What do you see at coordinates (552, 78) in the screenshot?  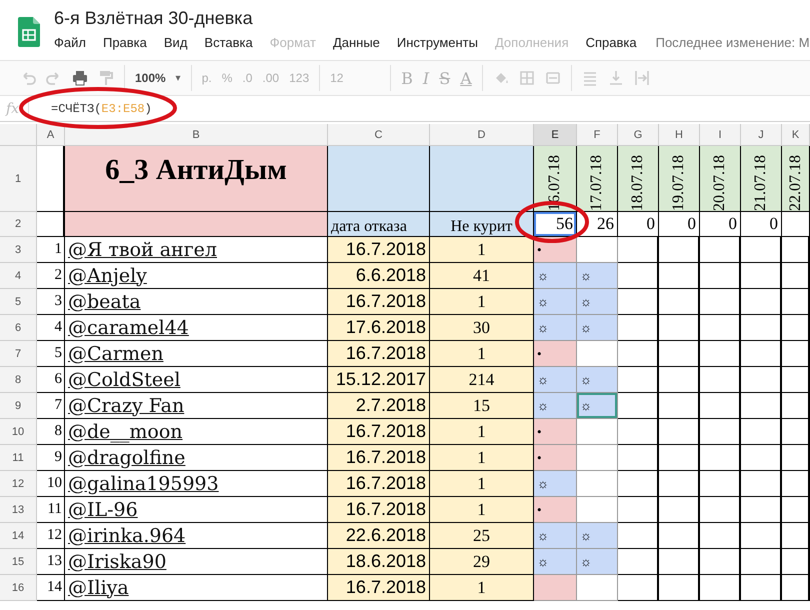 I see `merge-cells-icon` at bounding box center [552, 78].